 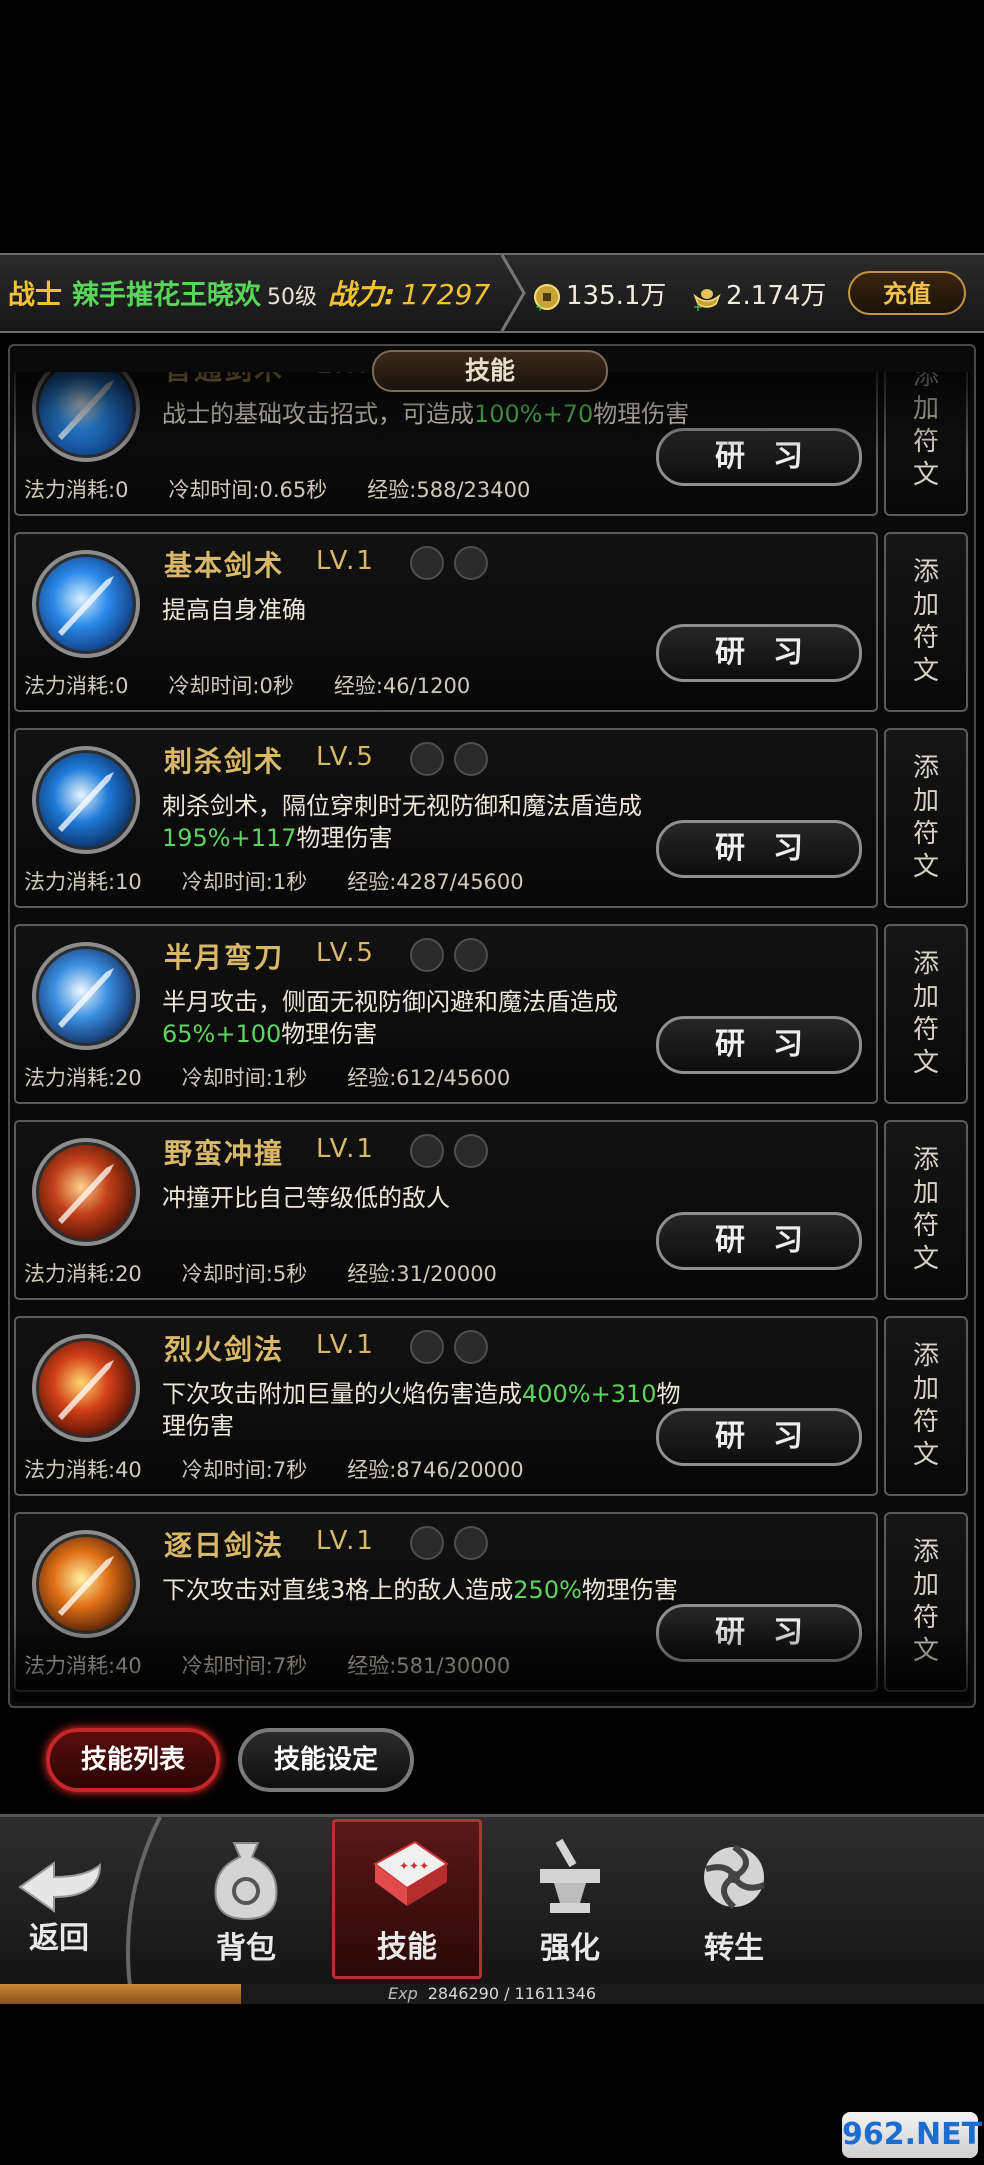 I want to click on bottom-nav: 返回 背包 ✦✦✦ 技能 强化 转生, so click(x=492, y=1900).